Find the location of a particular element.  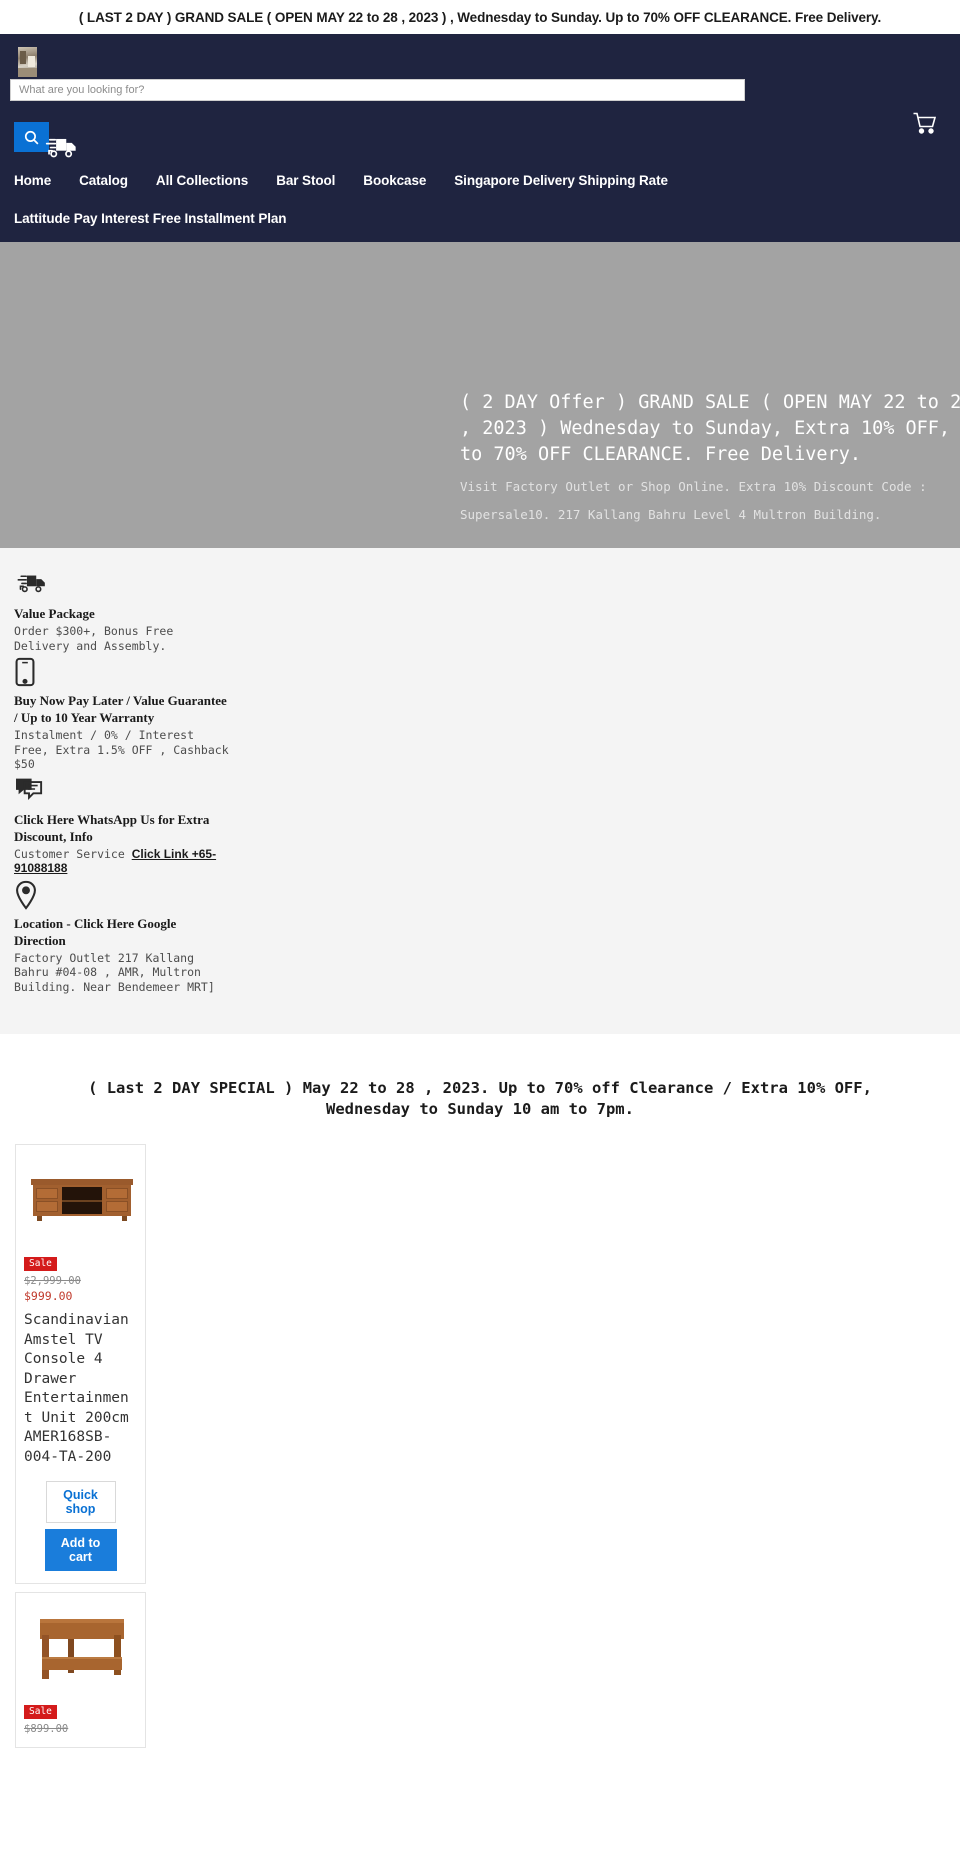

nav-item-home: Home is located at coordinates (32, 180).